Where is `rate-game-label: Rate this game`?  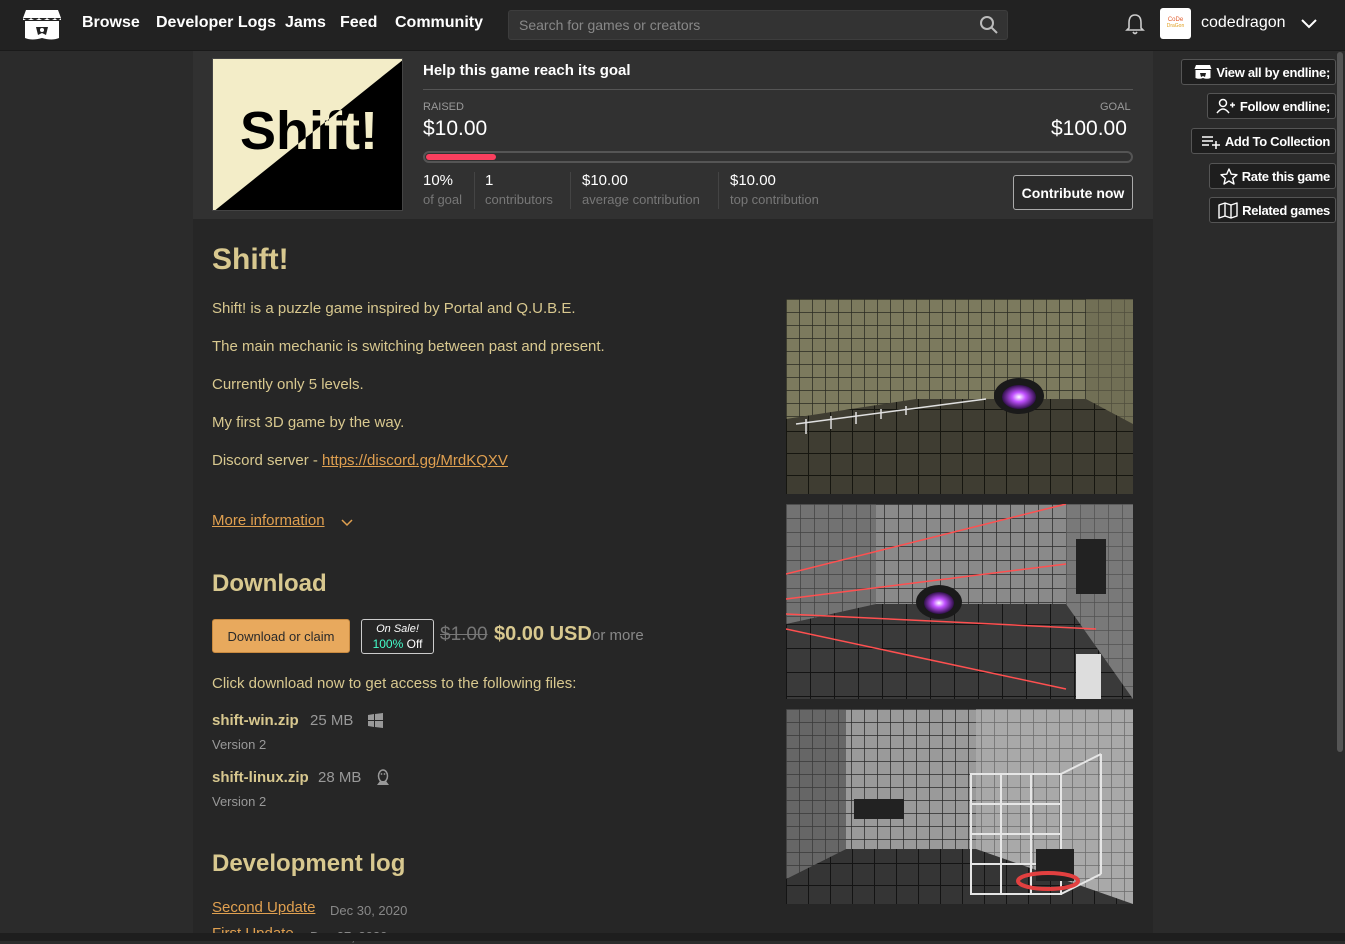 rate-game-label: Rate this game is located at coordinates (1286, 176).